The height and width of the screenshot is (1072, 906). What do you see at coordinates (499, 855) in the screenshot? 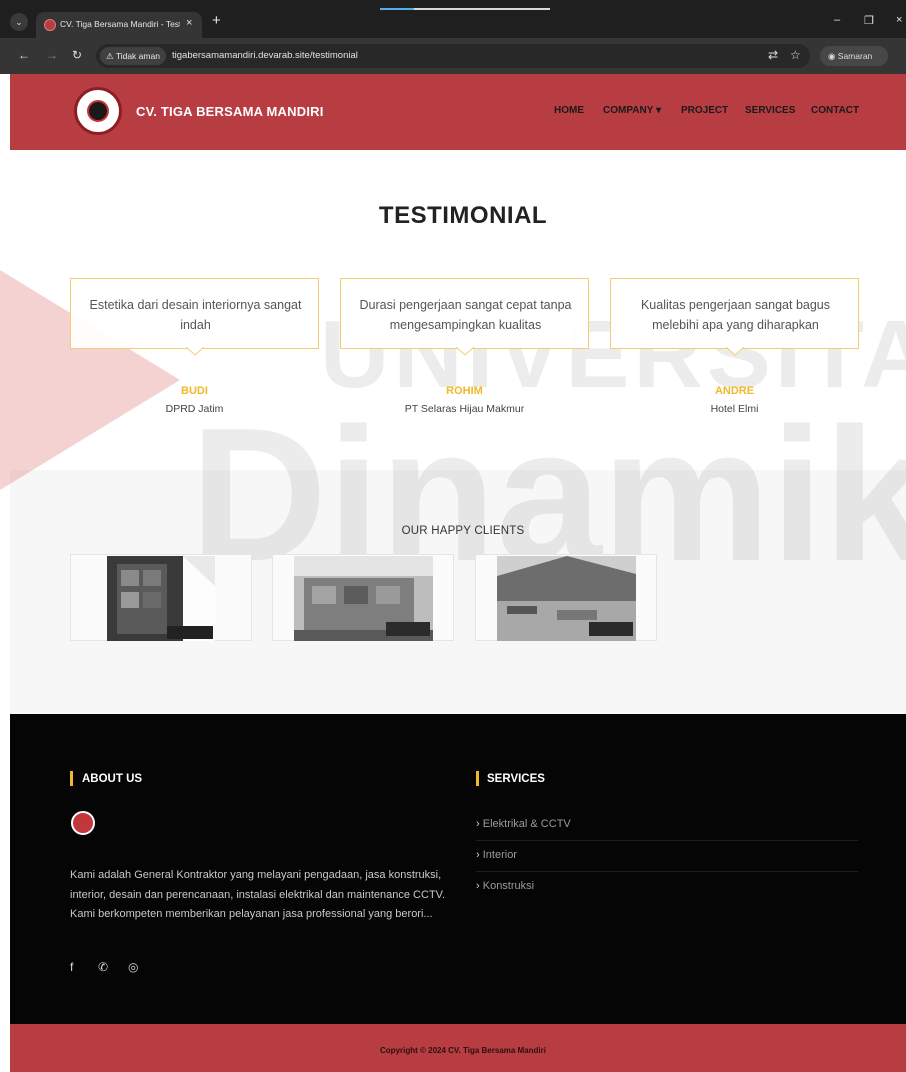
I see `service-label: Interior` at bounding box center [499, 855].